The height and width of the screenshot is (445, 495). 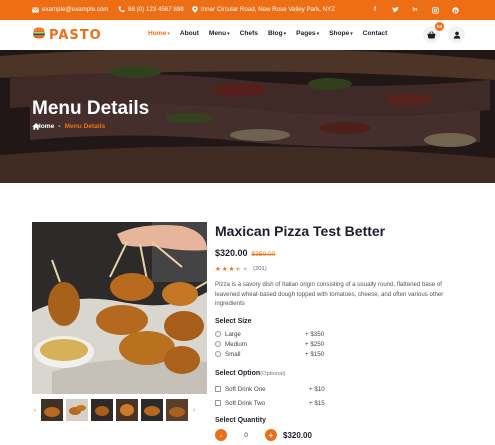 I want to click on breadcrumb-current: Menu Details, so click(x=85, y=126).